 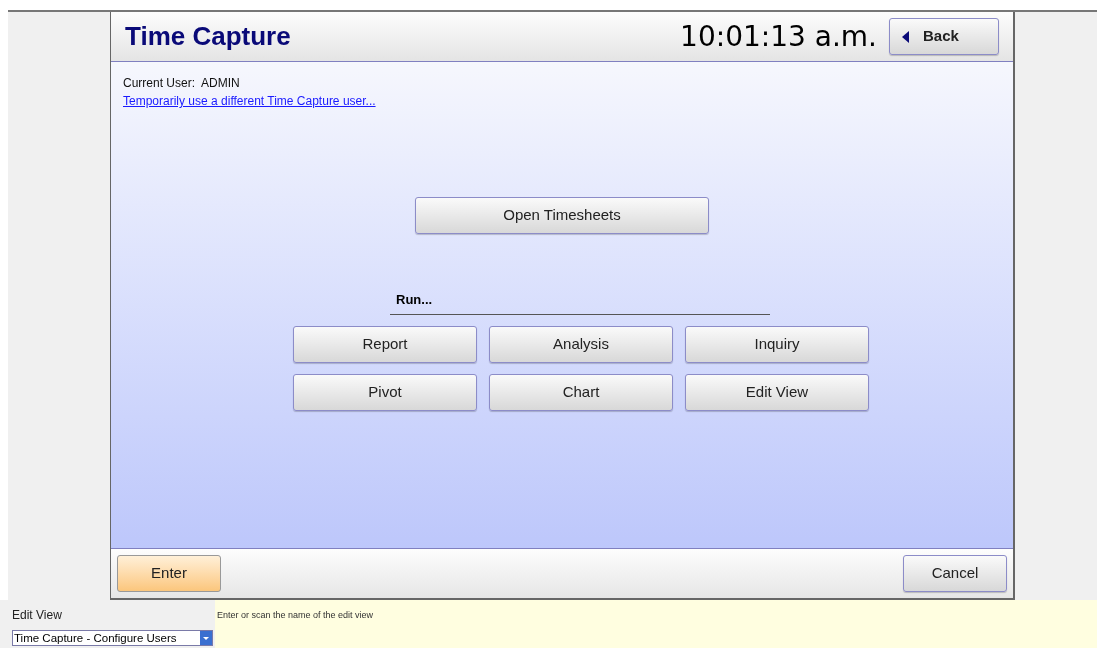 I want to click on run-option-button: Report, so click(x=385, y=344).